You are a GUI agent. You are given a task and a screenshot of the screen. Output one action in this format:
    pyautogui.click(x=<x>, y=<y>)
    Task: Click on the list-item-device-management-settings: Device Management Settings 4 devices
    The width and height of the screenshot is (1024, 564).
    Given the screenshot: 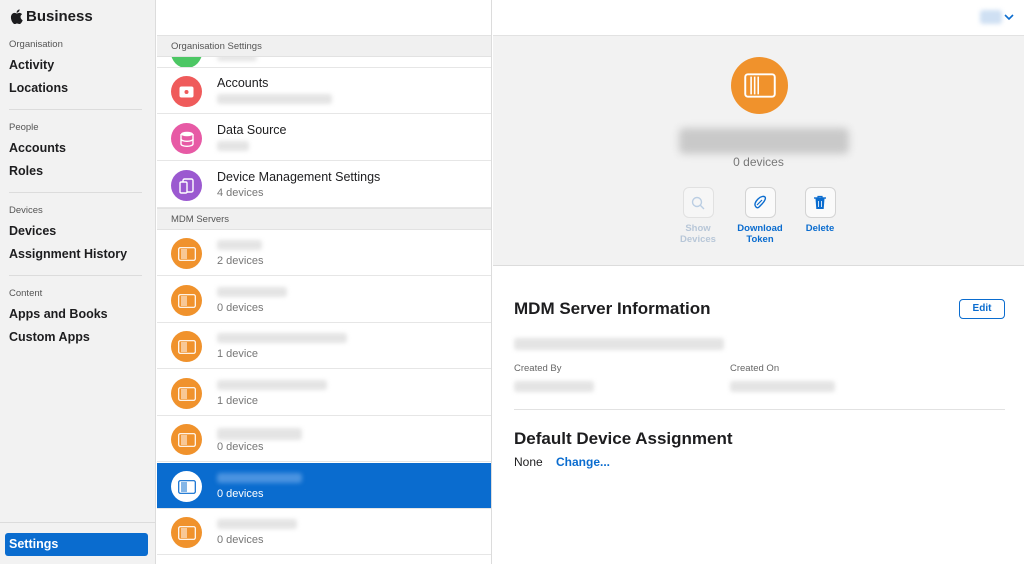 What is the action you would take?
    pyautogui.click(x=324, y=185)
    